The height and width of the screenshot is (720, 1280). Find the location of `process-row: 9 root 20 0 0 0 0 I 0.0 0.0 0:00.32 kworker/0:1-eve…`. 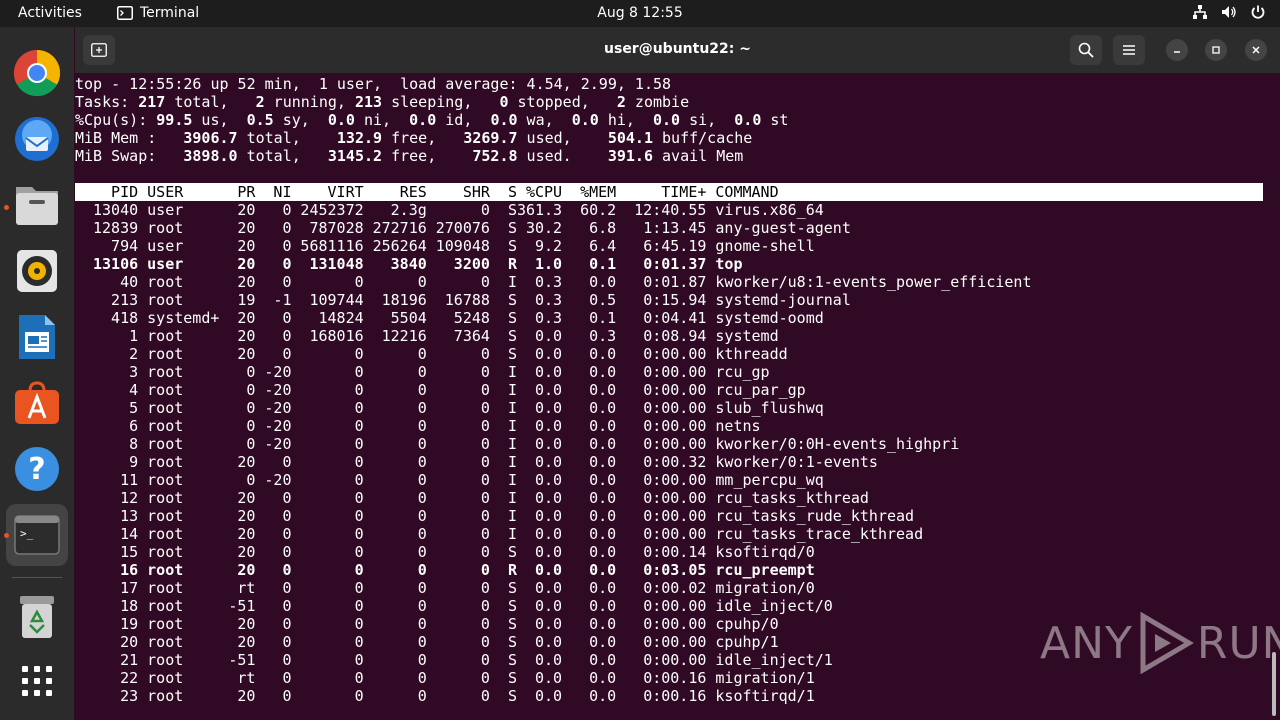

process-row: 9 root 20 0 0 0 0 I 0.0 0.0 0:00.32 kworker/0:1-eve… is located at coordinates (669, 462).